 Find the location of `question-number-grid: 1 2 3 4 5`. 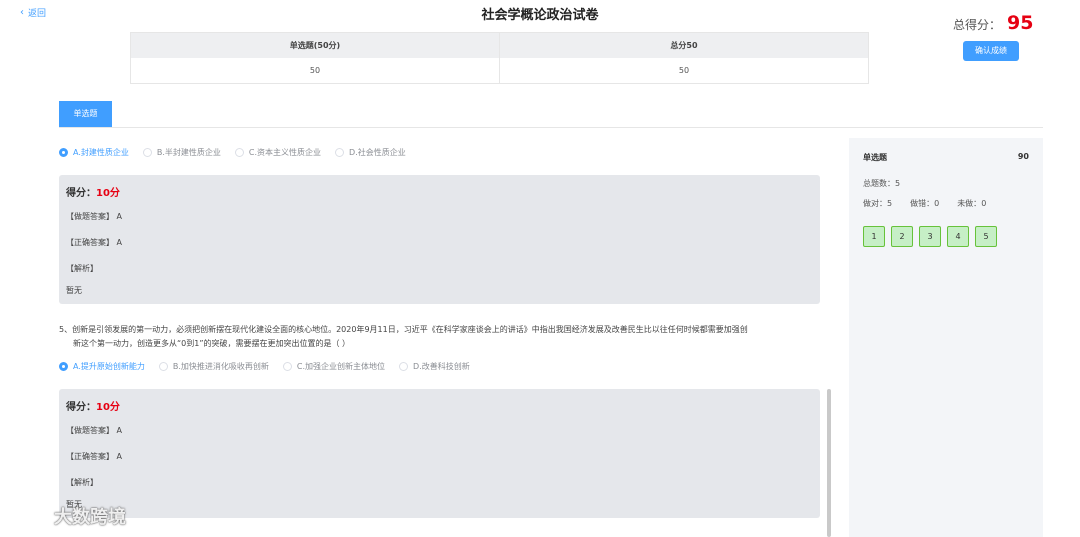

question-number-grid: 1 2 3 4 5 is located at coordinates (930, 236).